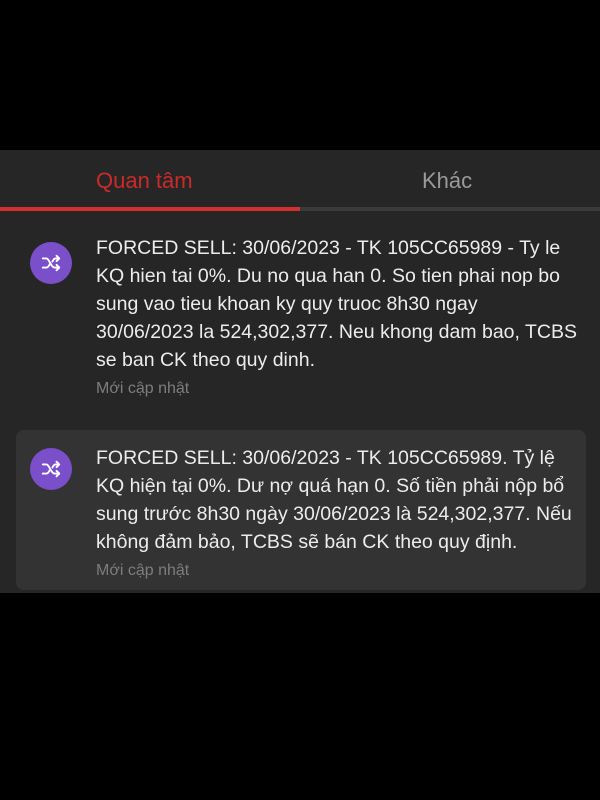  Describe the element at coordinates (447, 181) in the screenshot. I see `tab-khac: Khác` at that location.